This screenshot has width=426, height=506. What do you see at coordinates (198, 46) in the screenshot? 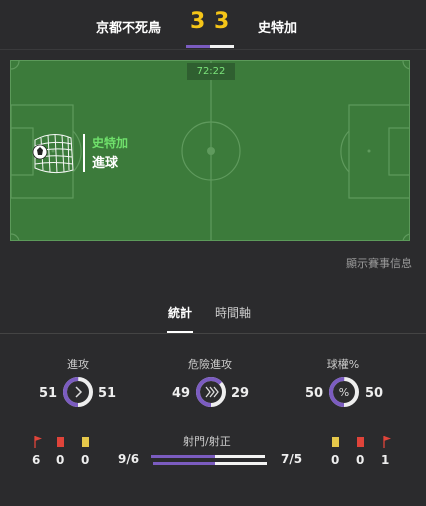
I see `home-score-indicator` at bounding box center [198, 46].